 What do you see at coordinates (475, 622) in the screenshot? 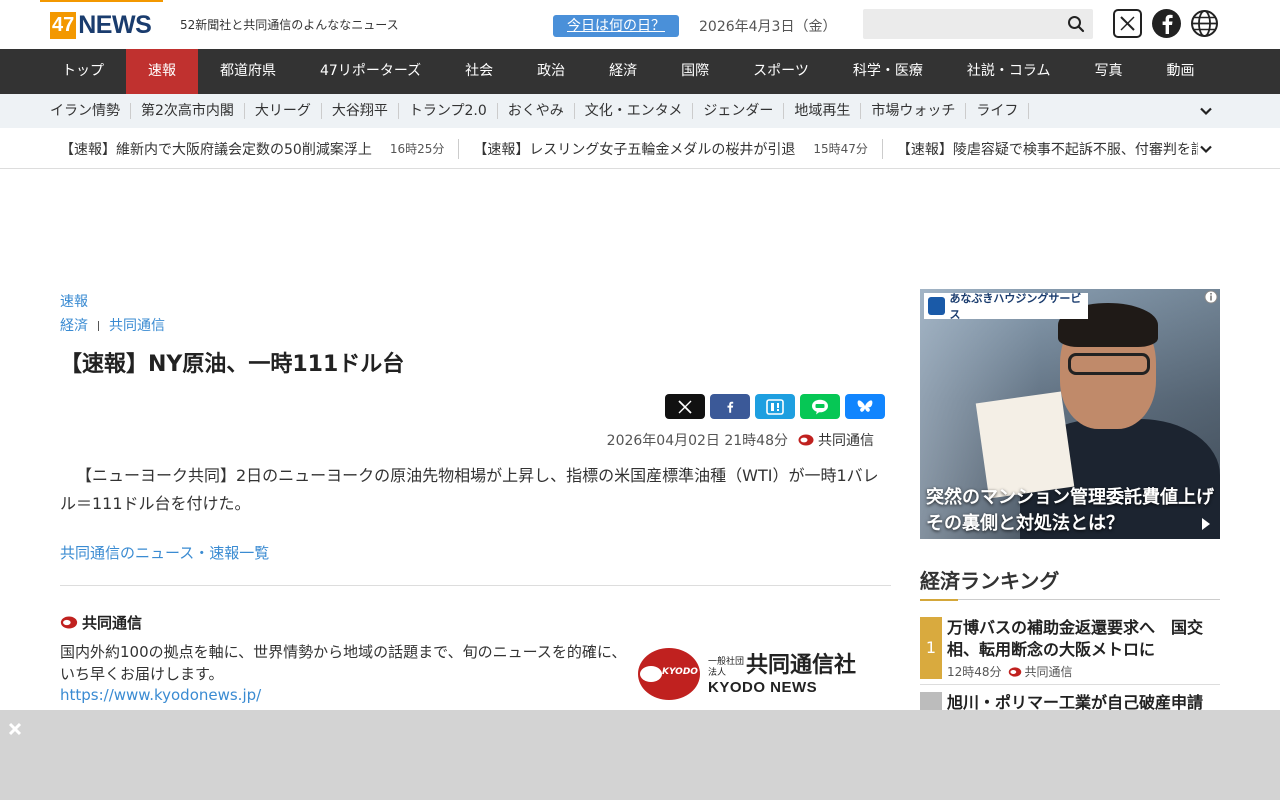
I see `source-name-row: 共同通信` at bounding box center [475, 622].